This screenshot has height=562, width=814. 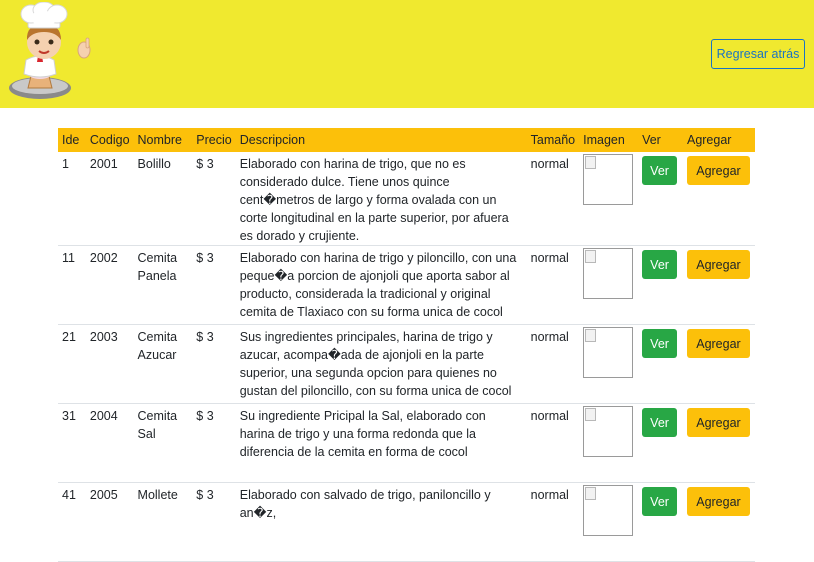 I want to click on column-header-nombre: Nombre, so click(x=159, y=140).